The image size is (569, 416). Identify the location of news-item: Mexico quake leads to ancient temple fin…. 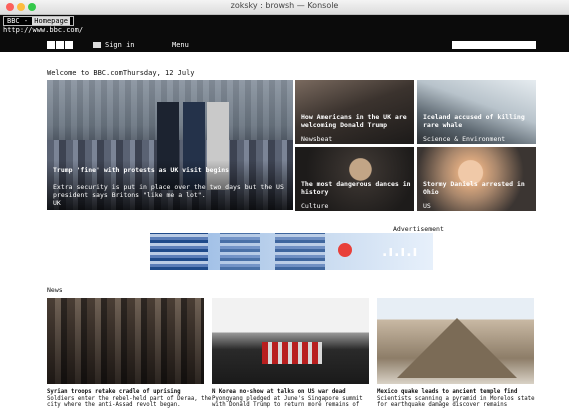
(457, 399).